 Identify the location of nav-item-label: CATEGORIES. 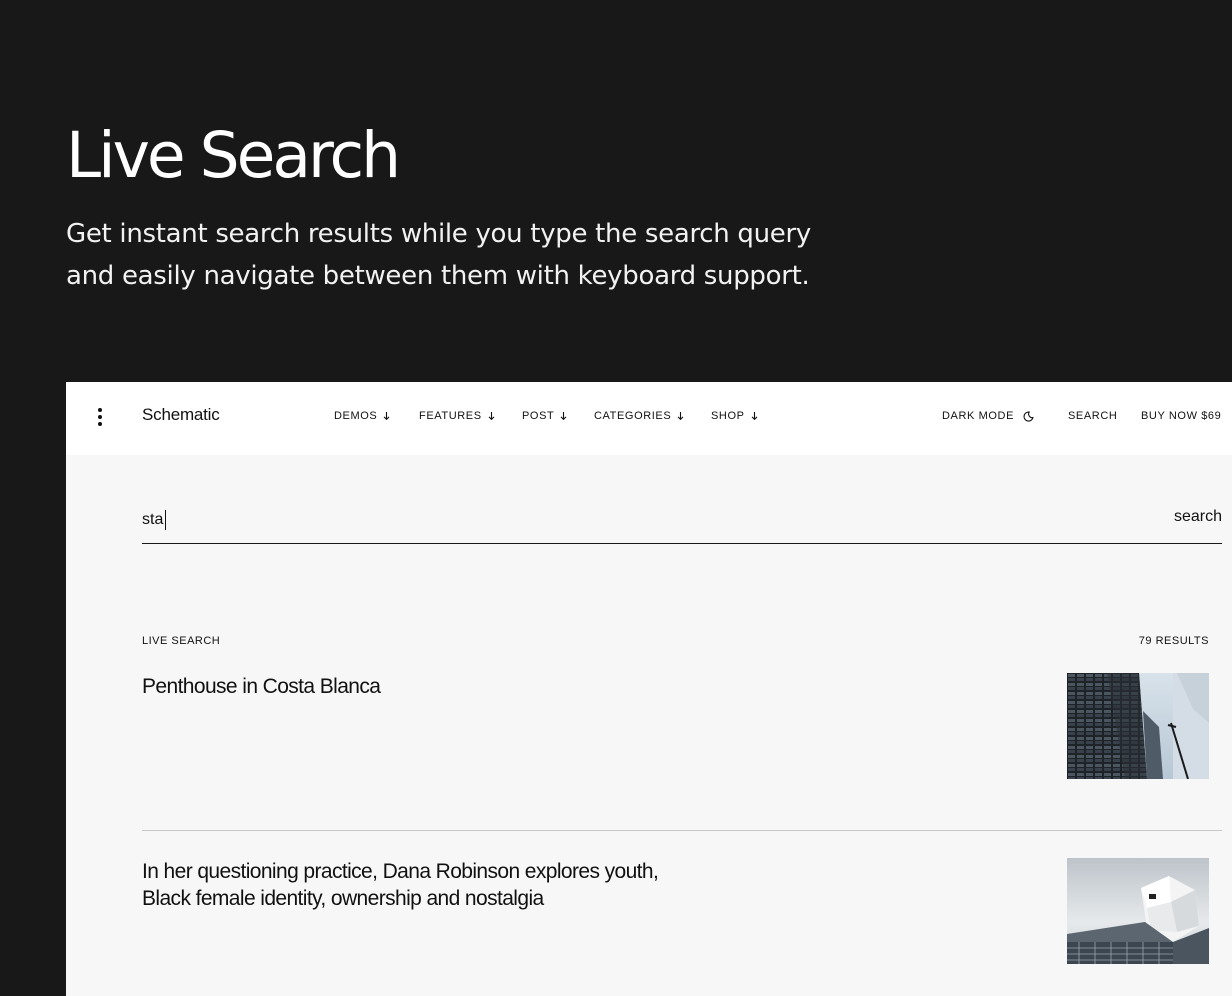
(633, 416).